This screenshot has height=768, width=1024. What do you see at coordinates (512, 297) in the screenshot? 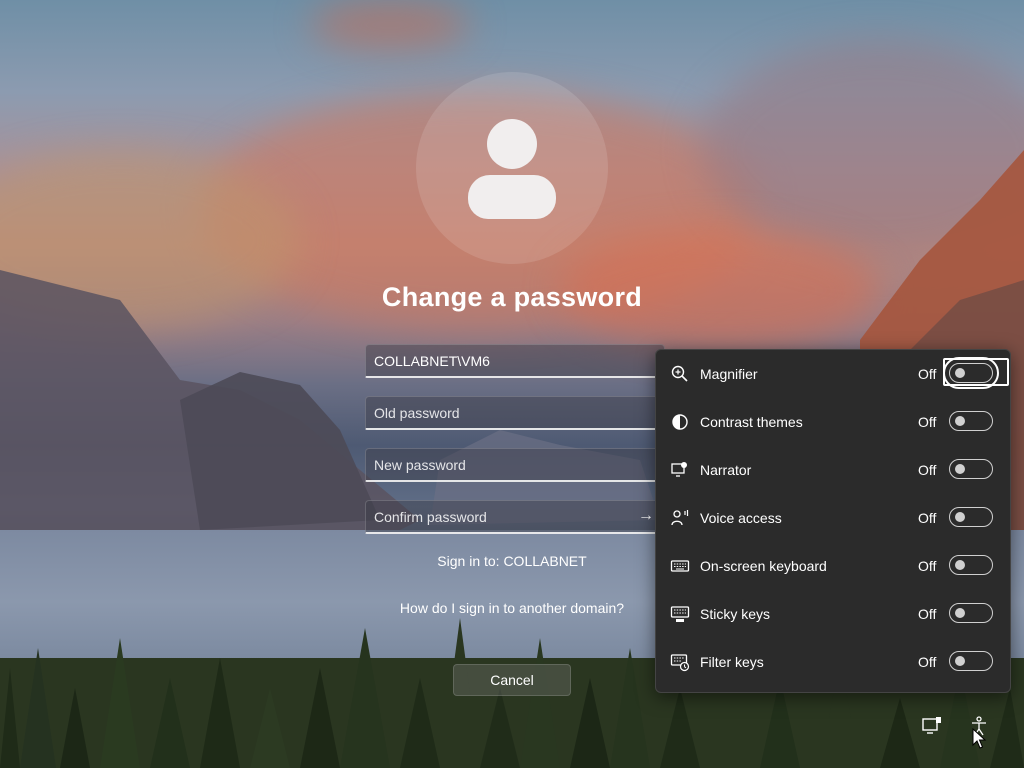
I see `page-title: Change a password` at bounding box center [512, 297].